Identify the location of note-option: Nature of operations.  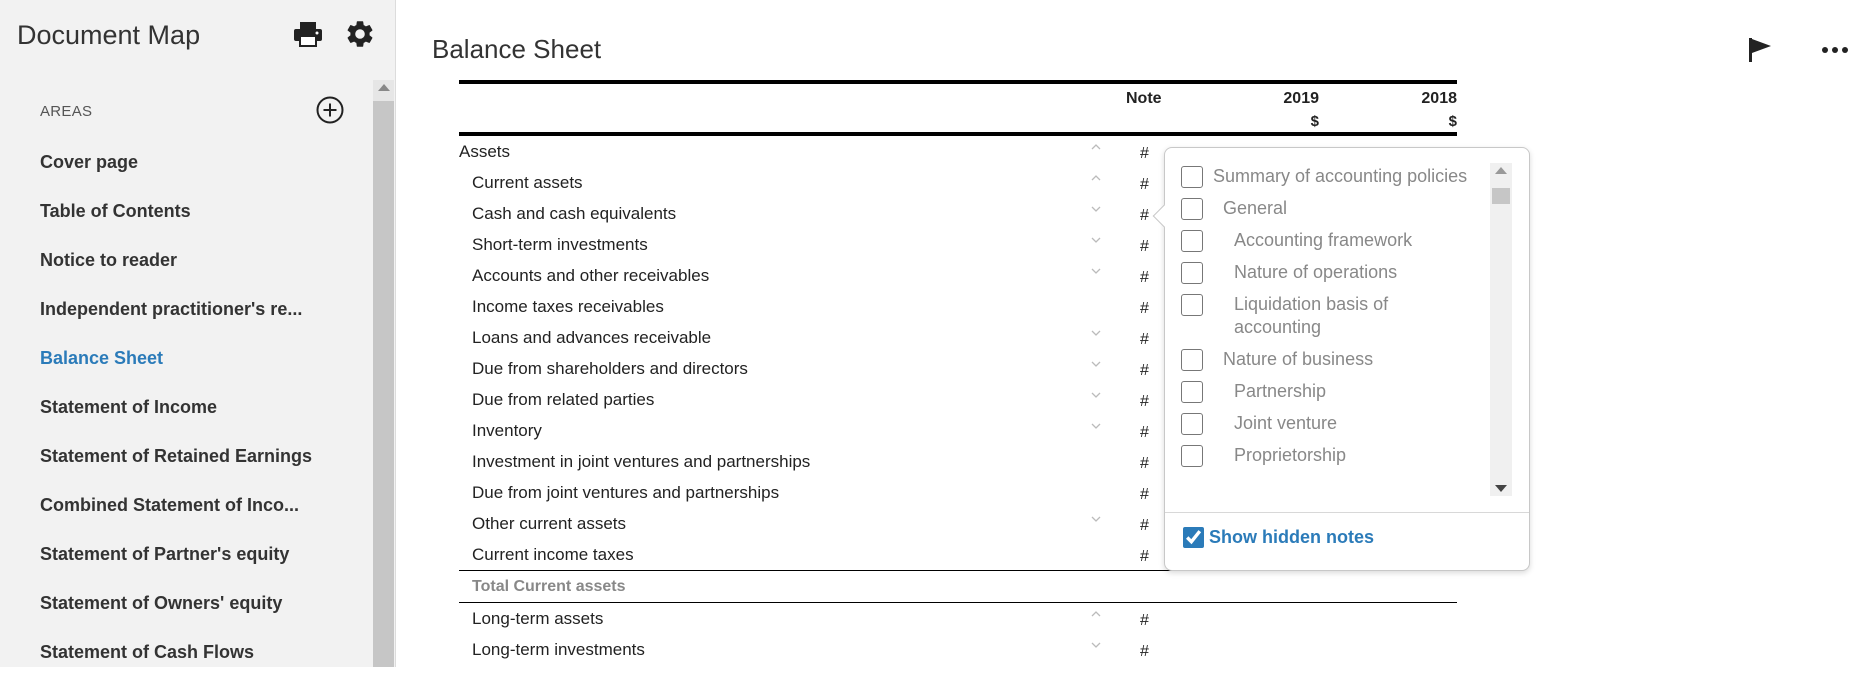
(1331, 272).